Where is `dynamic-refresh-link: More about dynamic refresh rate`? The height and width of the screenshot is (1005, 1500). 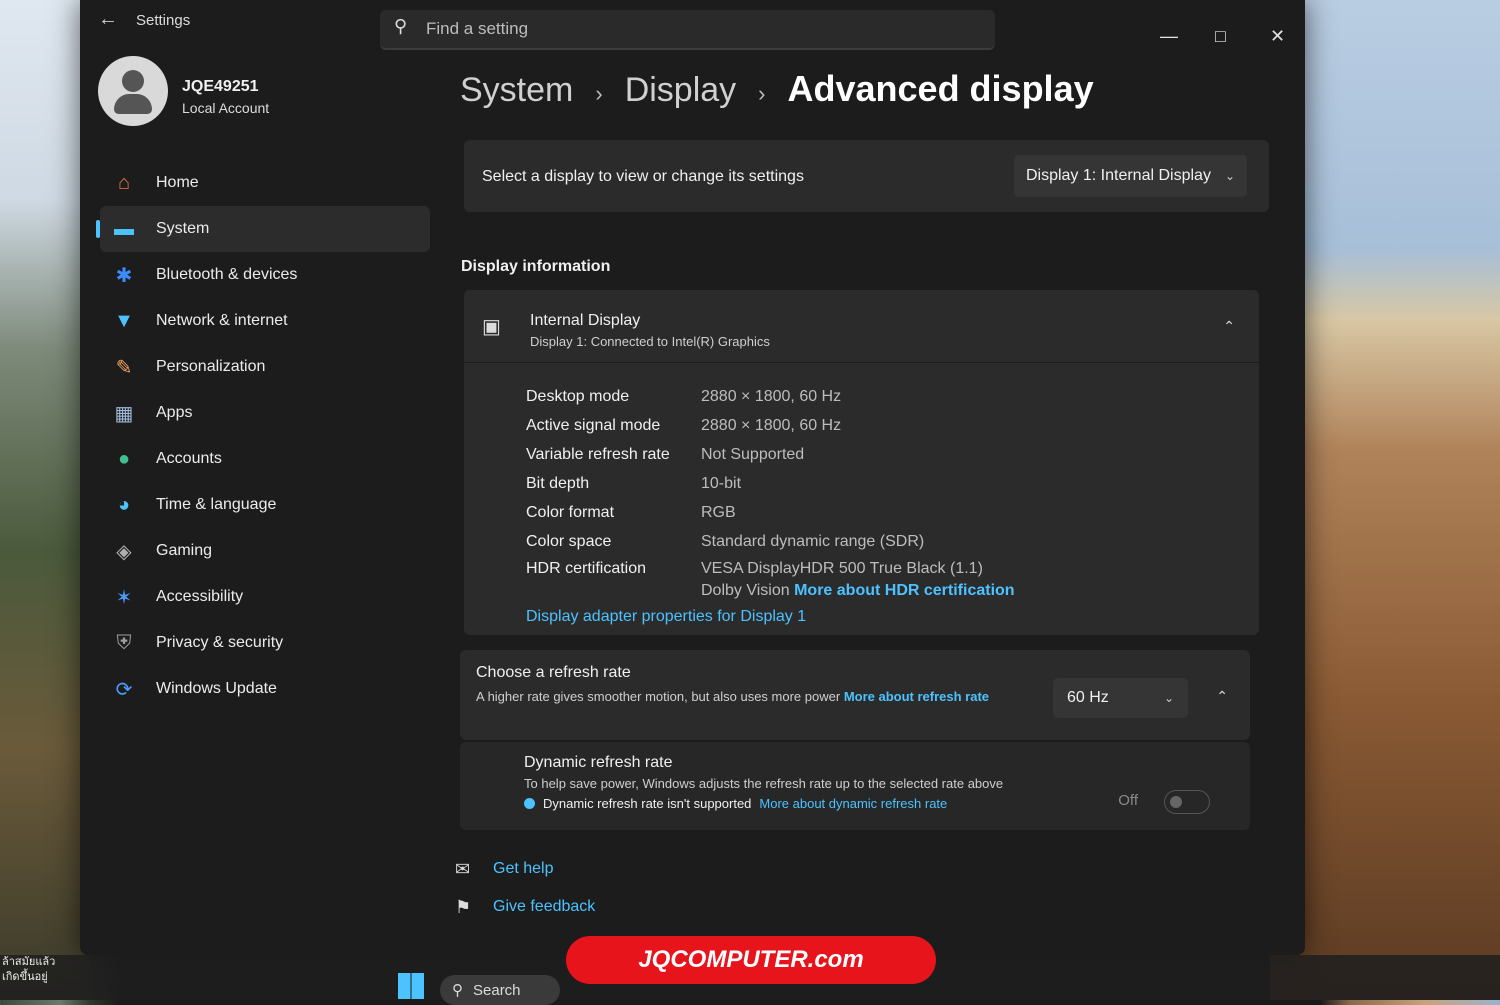
dynamic-refresh-link: More about dynamic refresh rate is located at coordinates (853, 803).